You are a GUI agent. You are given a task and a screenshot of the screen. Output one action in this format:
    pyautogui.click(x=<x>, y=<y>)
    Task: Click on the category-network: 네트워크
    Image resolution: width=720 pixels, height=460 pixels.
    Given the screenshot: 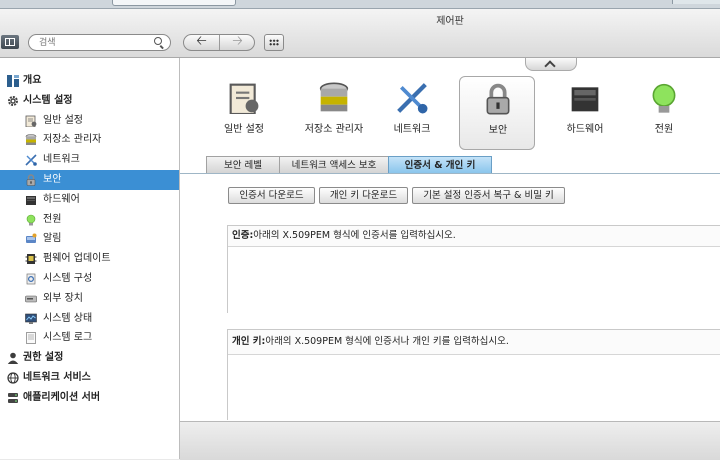 What is the action you would take?
    pyautogui.click(x=412, y=113)
    